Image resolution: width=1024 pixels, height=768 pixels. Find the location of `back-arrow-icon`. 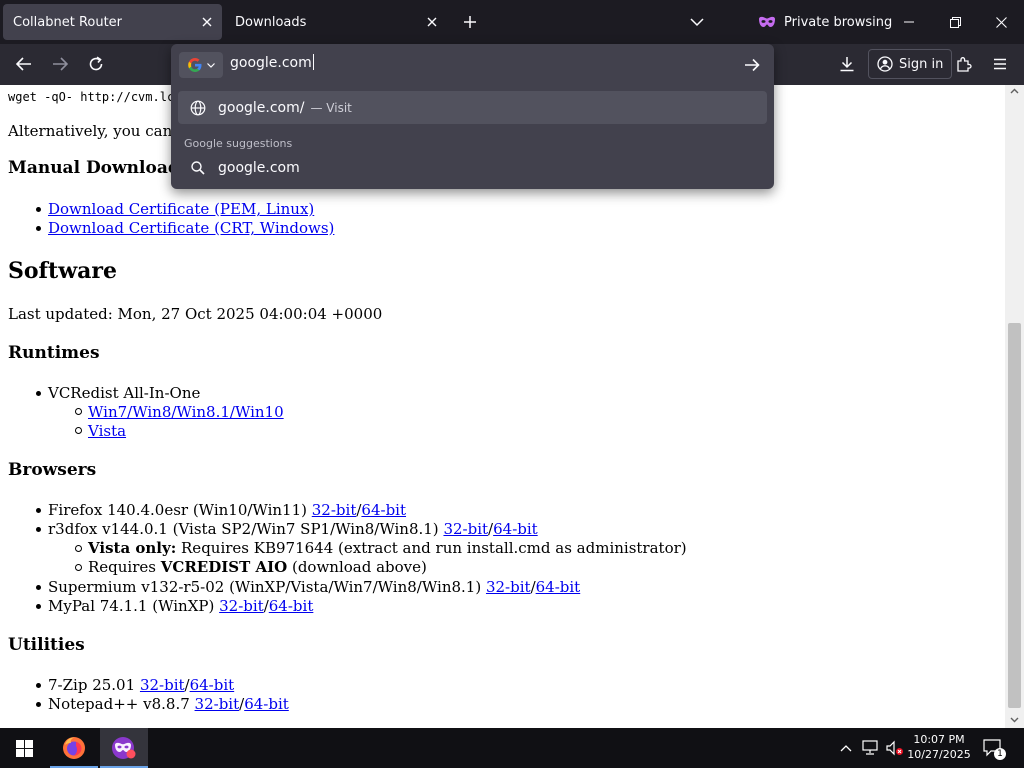

back-arrow-icon is located at coordinates (23, 64).